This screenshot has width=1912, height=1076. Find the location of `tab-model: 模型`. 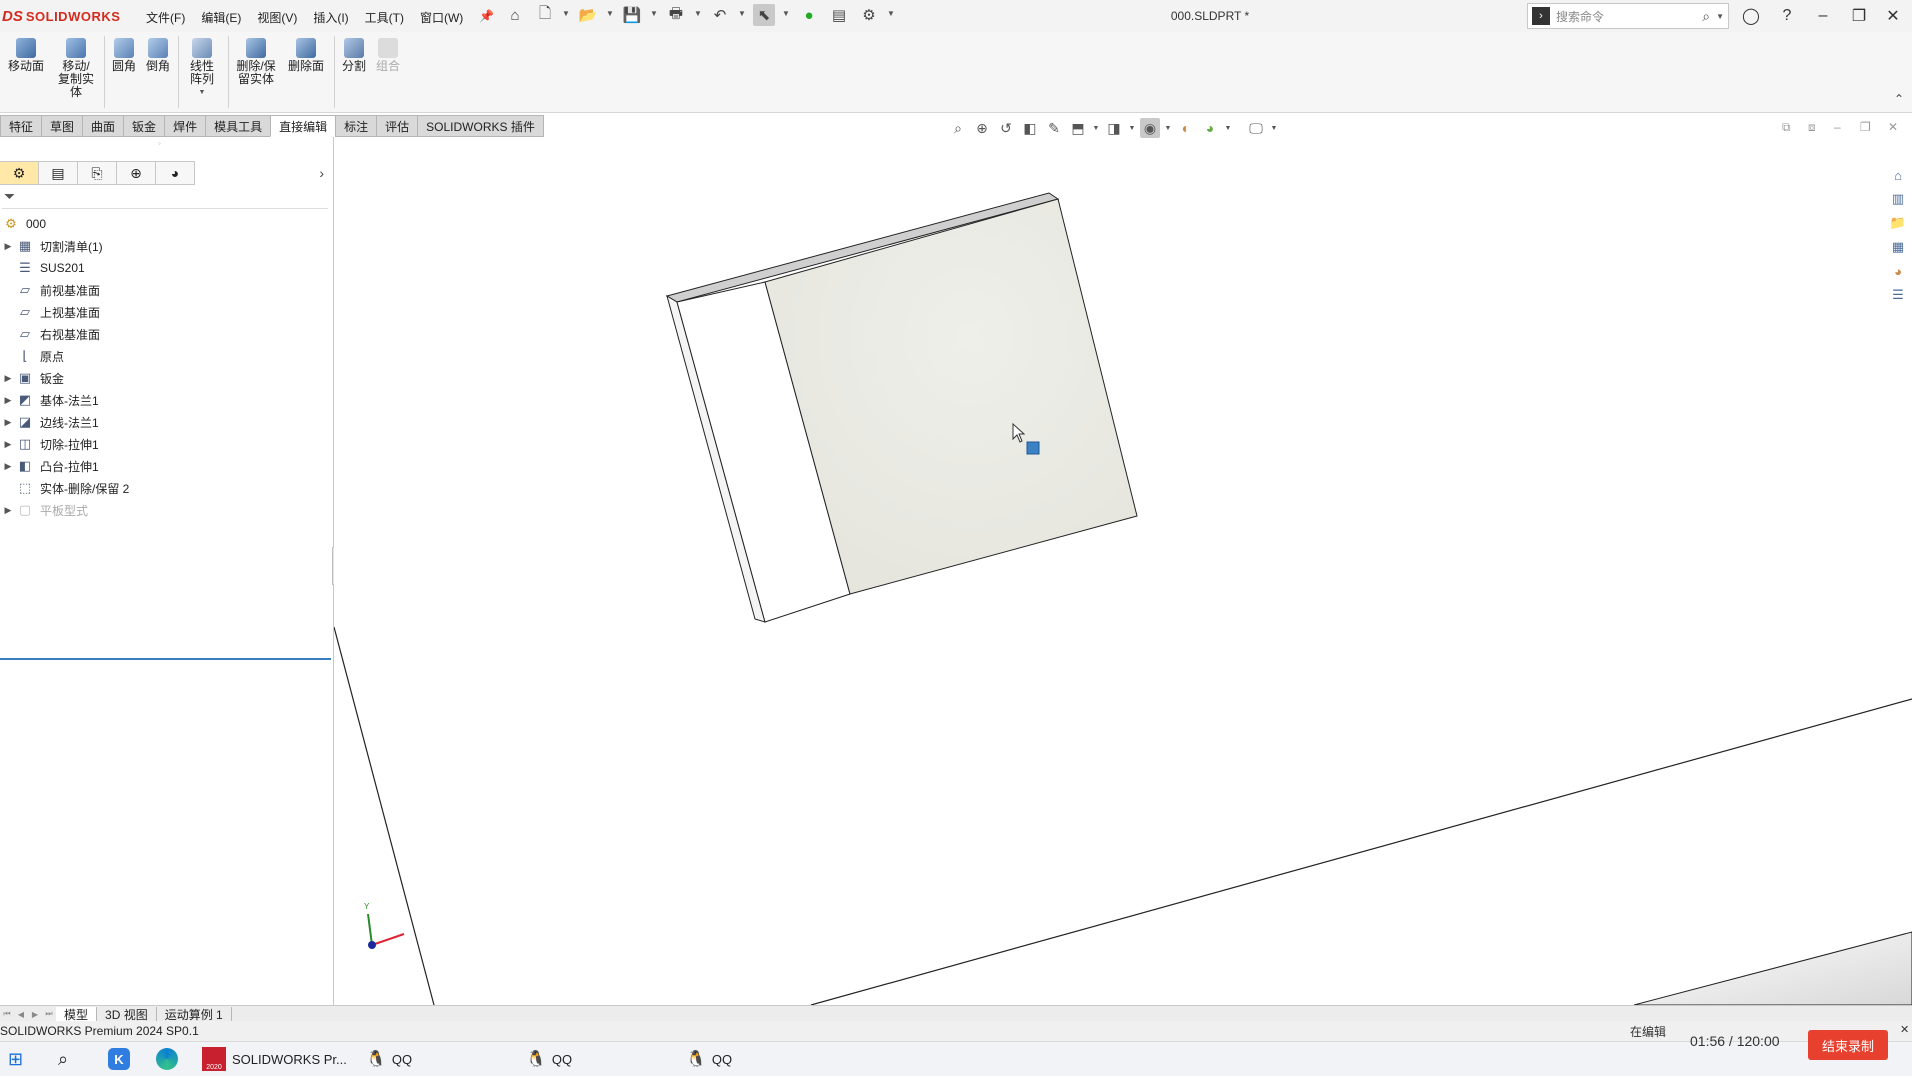

tab-model: 模型 is located at coordinates (77, 1014).